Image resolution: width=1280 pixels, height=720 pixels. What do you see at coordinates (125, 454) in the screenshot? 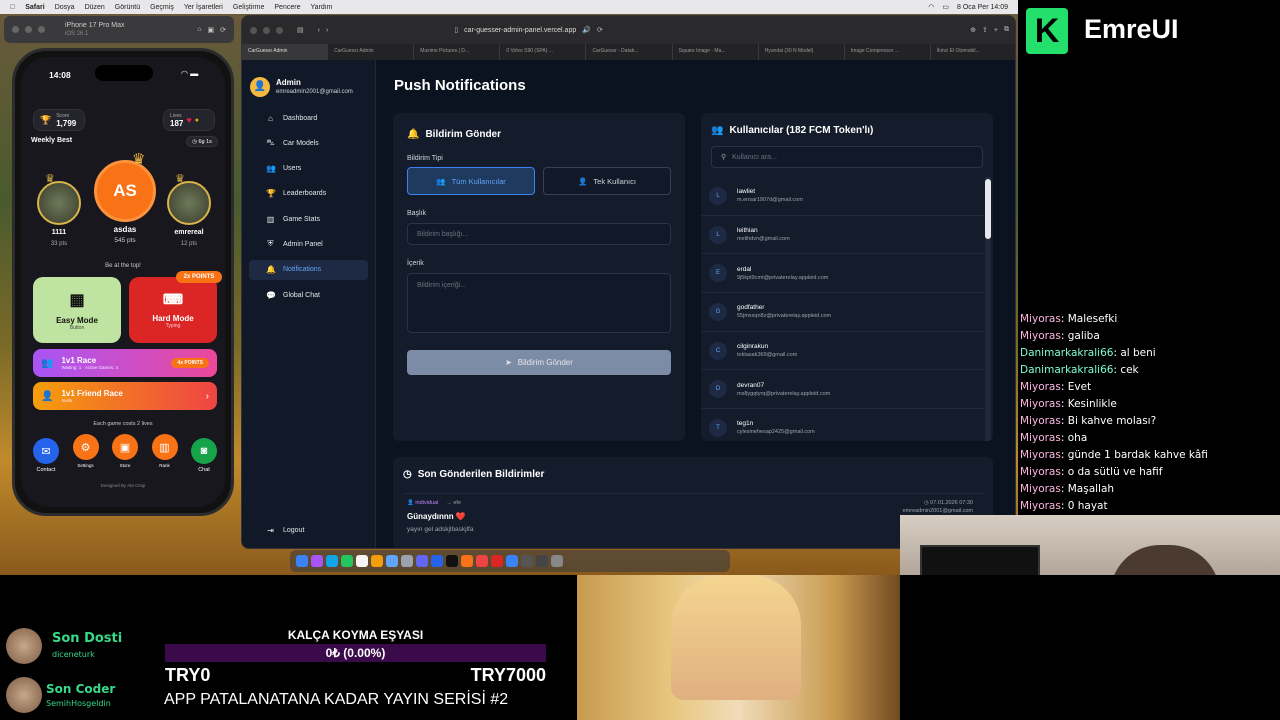
I see `nav-store: ▣ Store` at bounding box center [125, 454].